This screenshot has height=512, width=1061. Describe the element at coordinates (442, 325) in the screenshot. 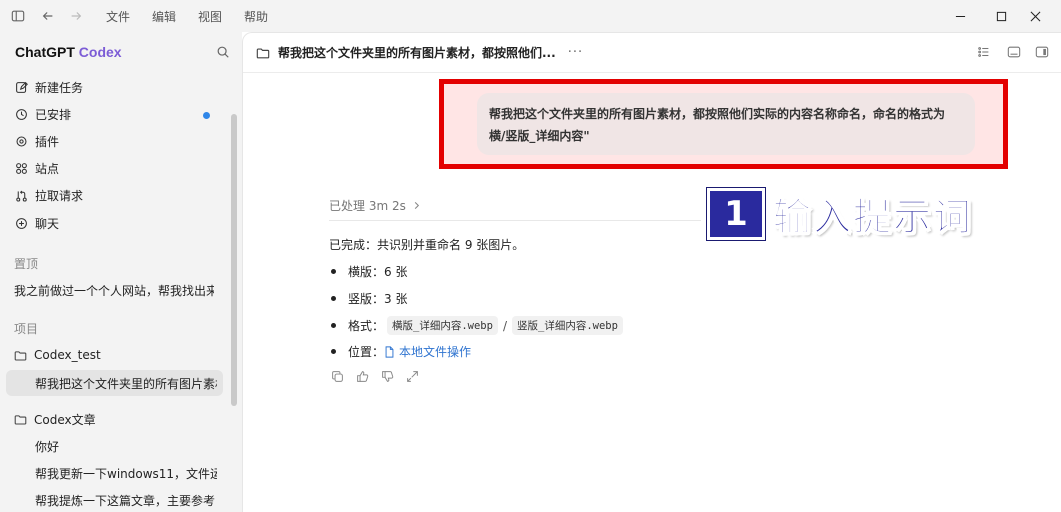

I see `inline-code: 横版_详细内容.webp` at that location.